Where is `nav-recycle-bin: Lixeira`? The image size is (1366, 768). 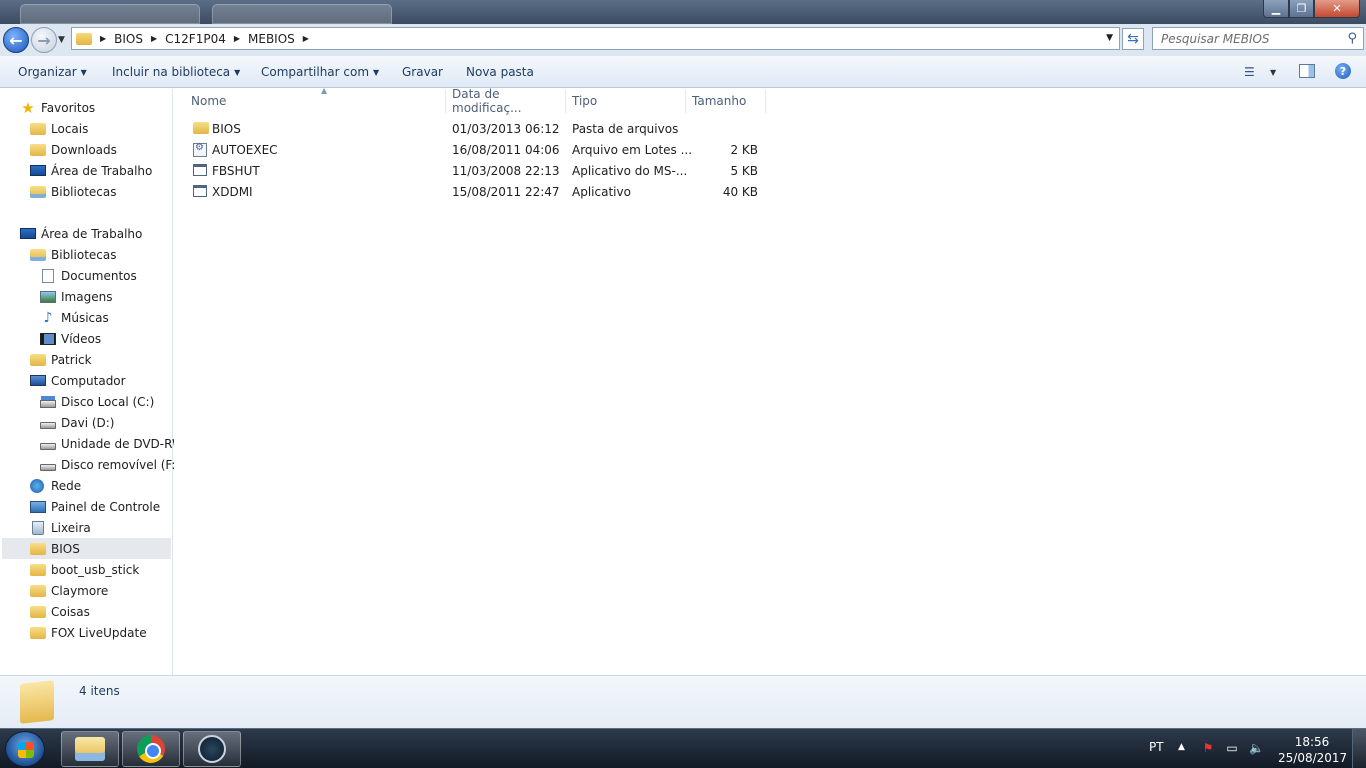
nav-recycle-bin: Lixeira is located at coordinates (60, 527).